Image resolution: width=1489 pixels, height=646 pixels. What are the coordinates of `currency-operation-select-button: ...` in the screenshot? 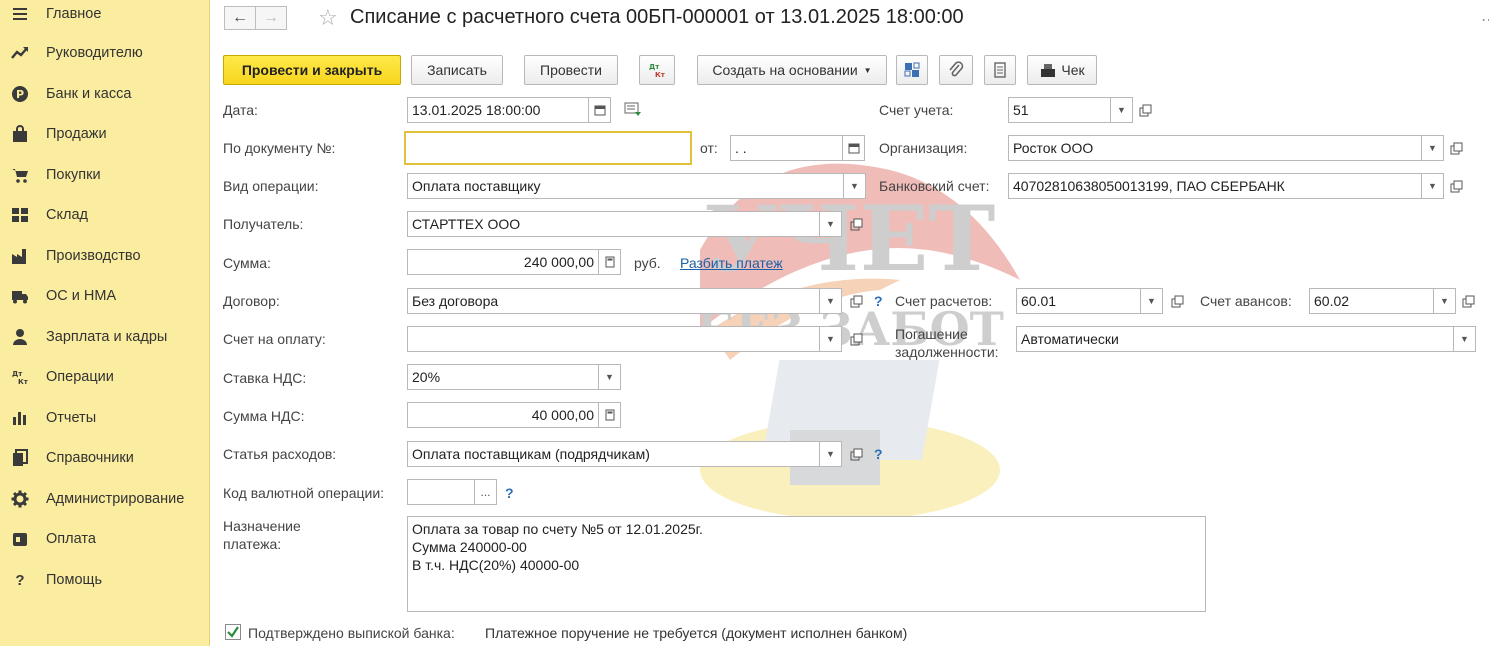 It's located at (486, 492).